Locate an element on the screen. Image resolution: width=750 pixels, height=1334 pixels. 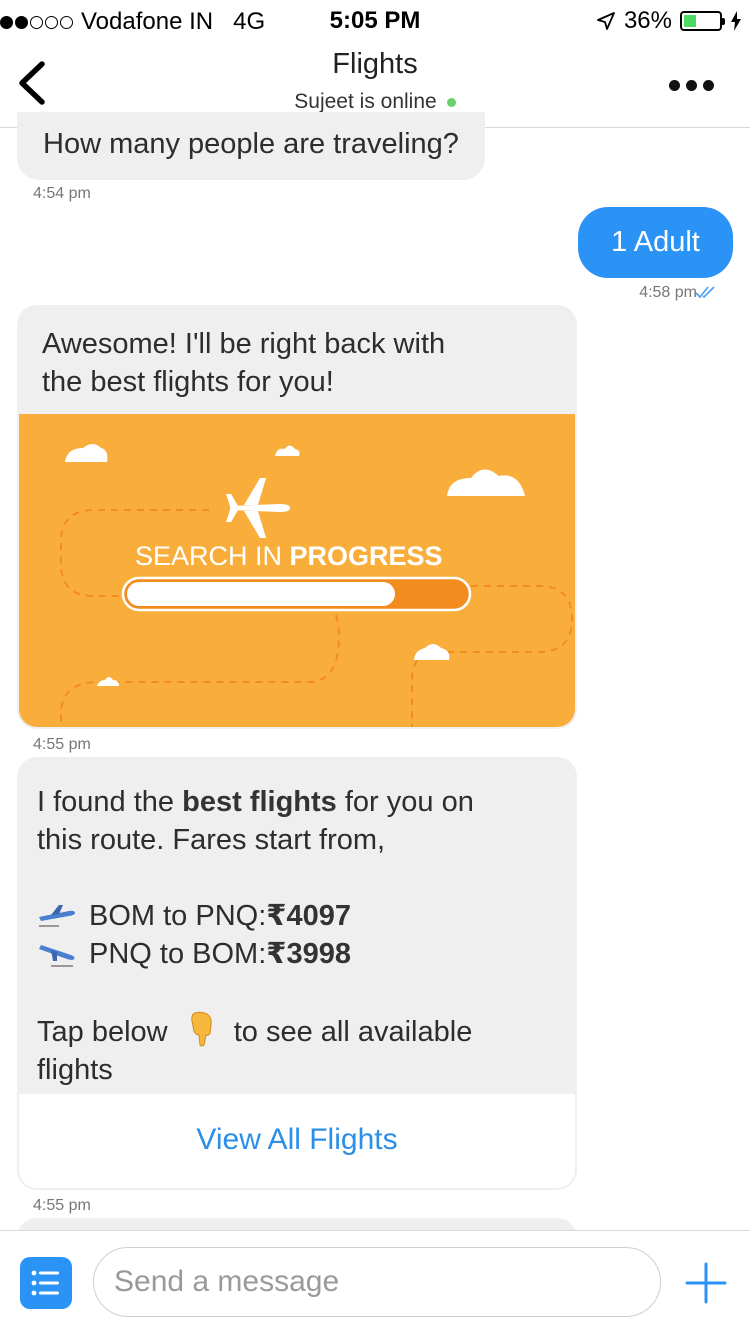
add-attachment-plus-icon is located at coordinates (706, 1283).